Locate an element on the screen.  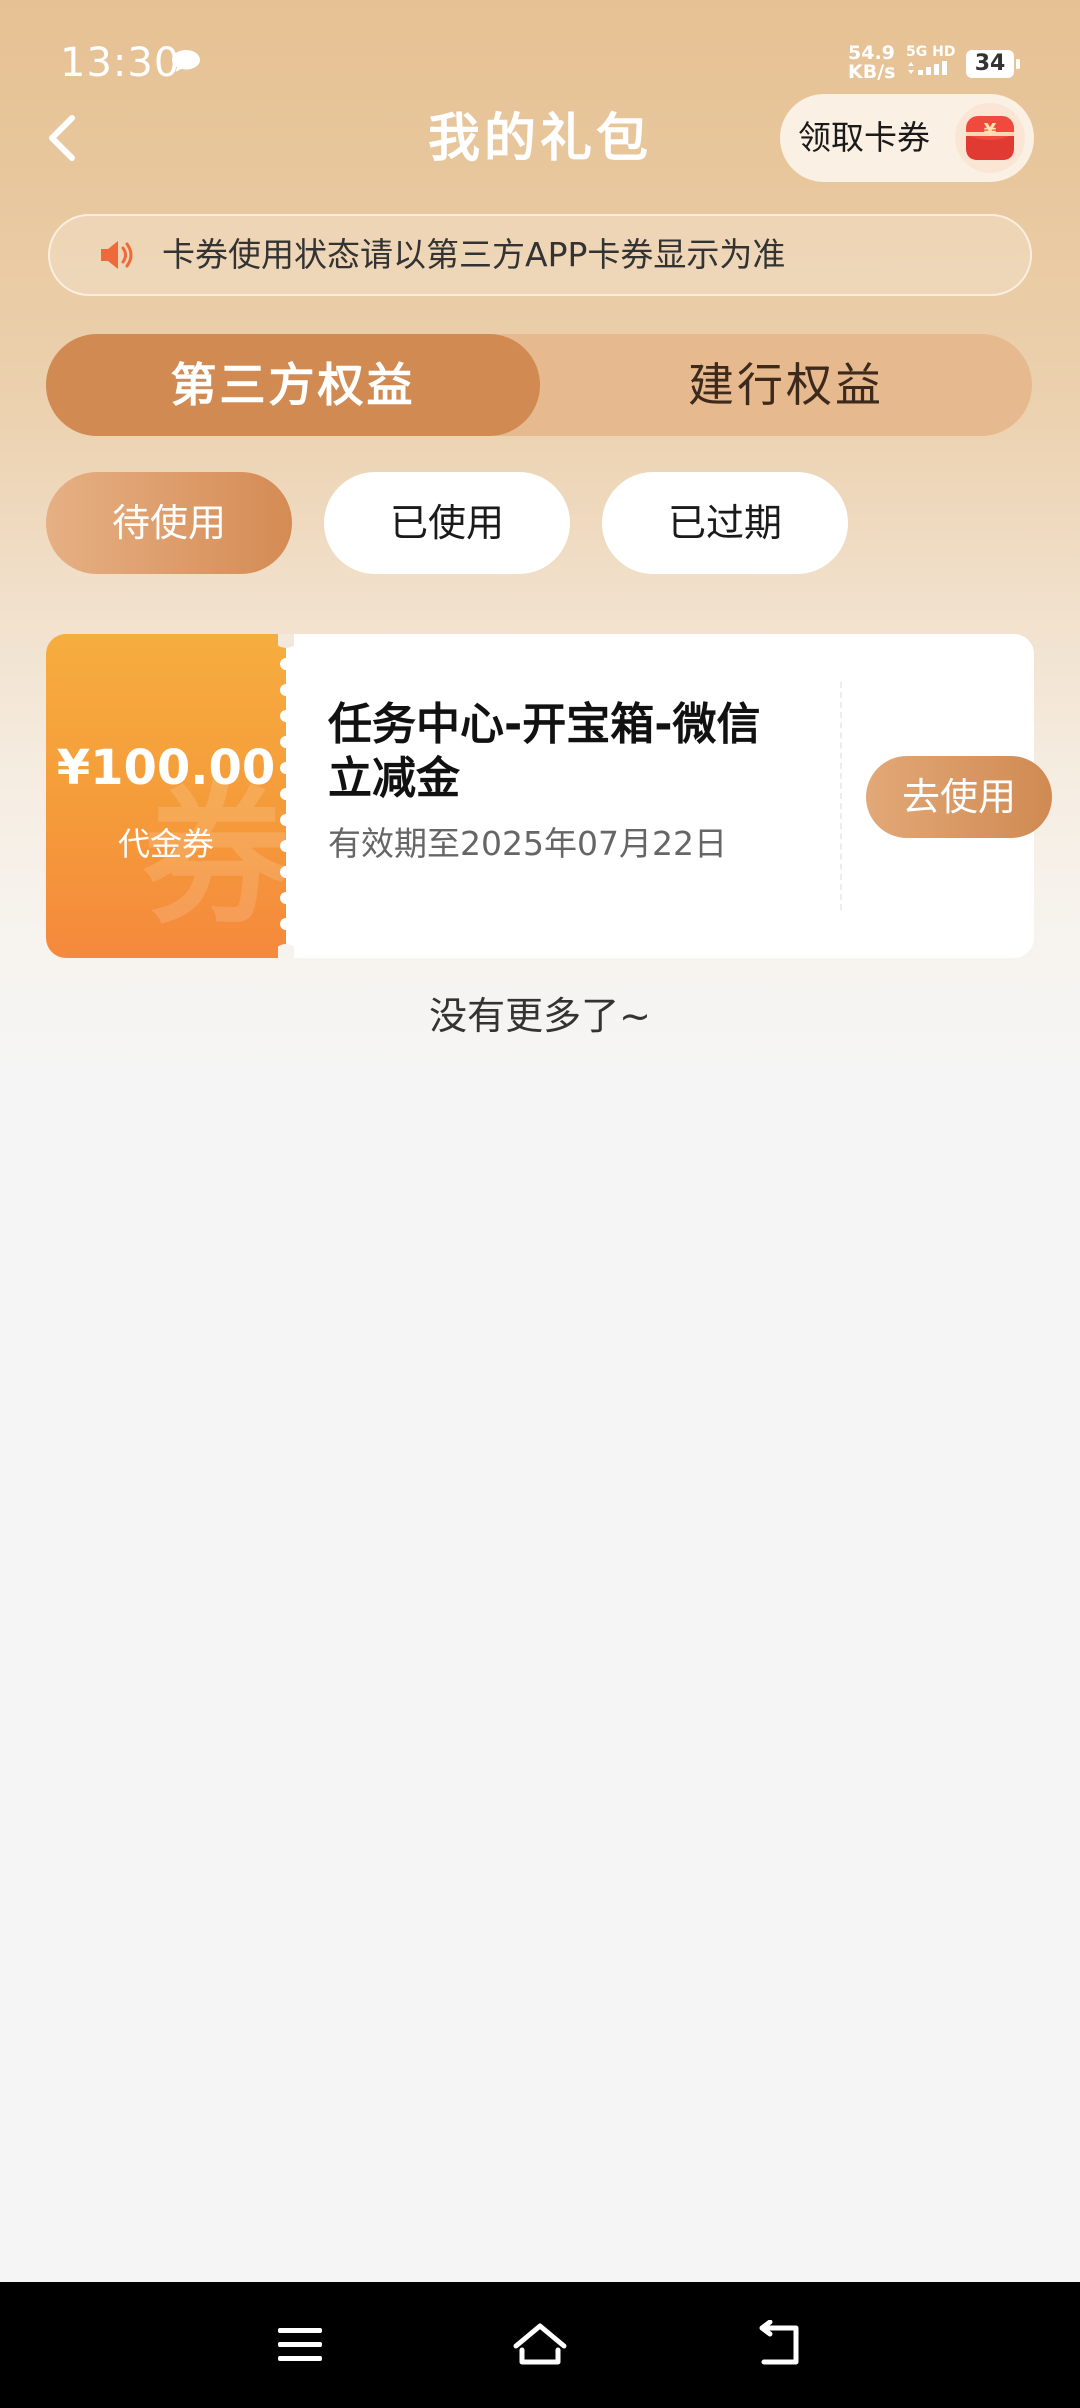
menu-icon is located at coordinates (300, 2345).